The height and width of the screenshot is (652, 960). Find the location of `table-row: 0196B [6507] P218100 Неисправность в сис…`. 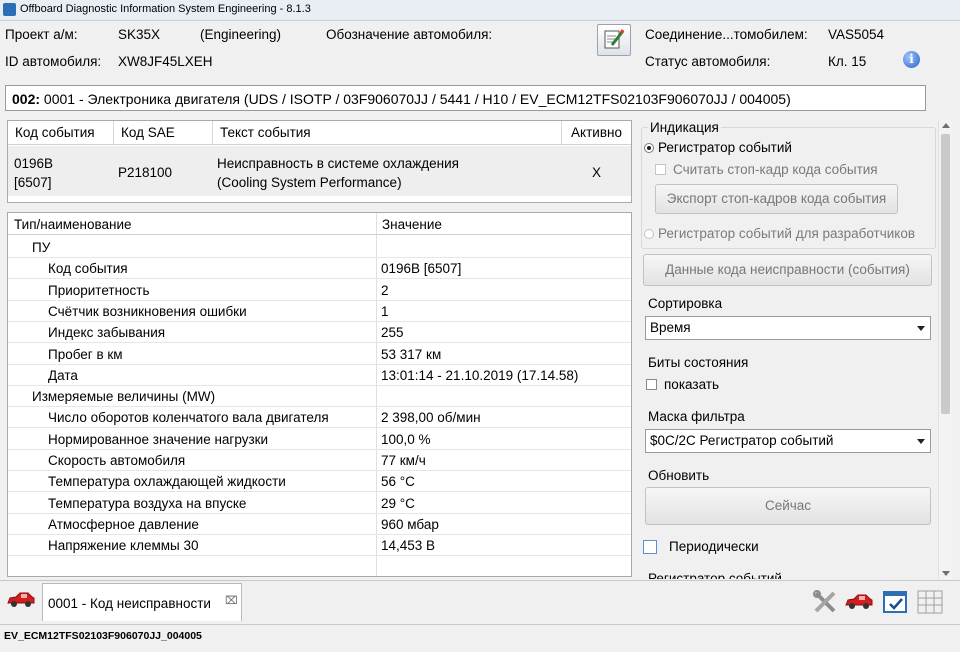

table-row: 0196B [6507] P218100 Неисправность в сис… is located at coordinates (319, 171).